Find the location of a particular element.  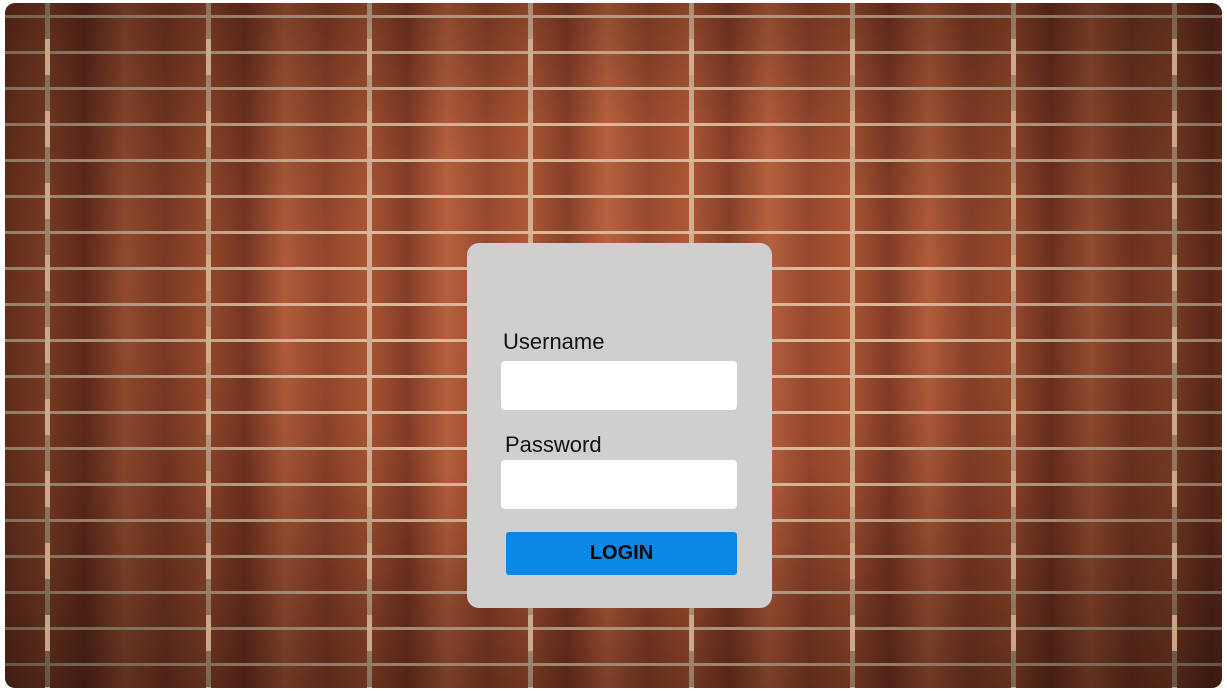

username-label: Username is located at coordinates (554, 341).